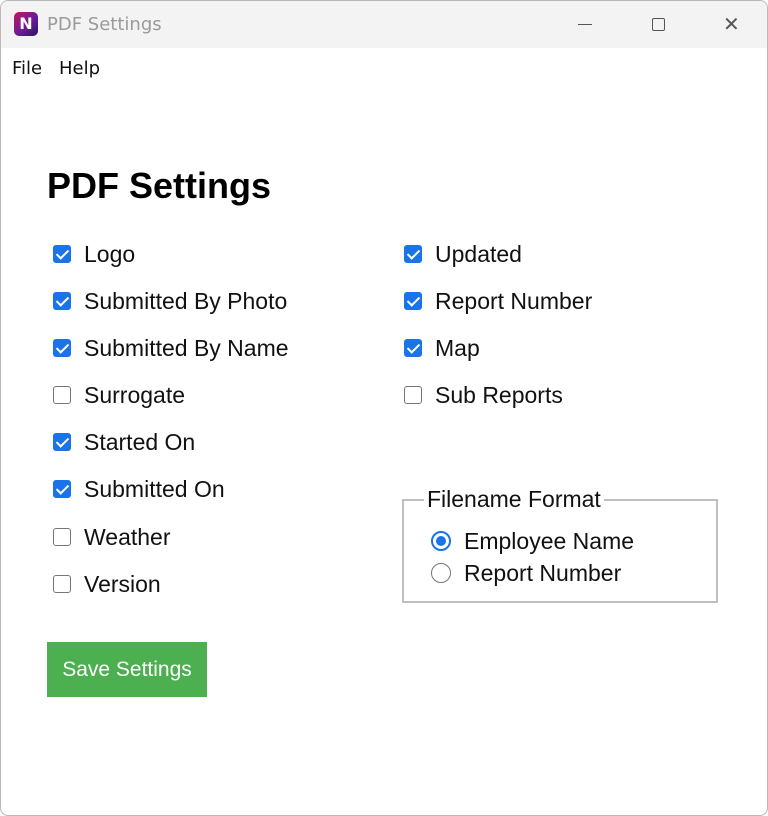 The height and width of the screenshot is (816, 768). I want to click on close-icon: ✕, so click(731, 24).